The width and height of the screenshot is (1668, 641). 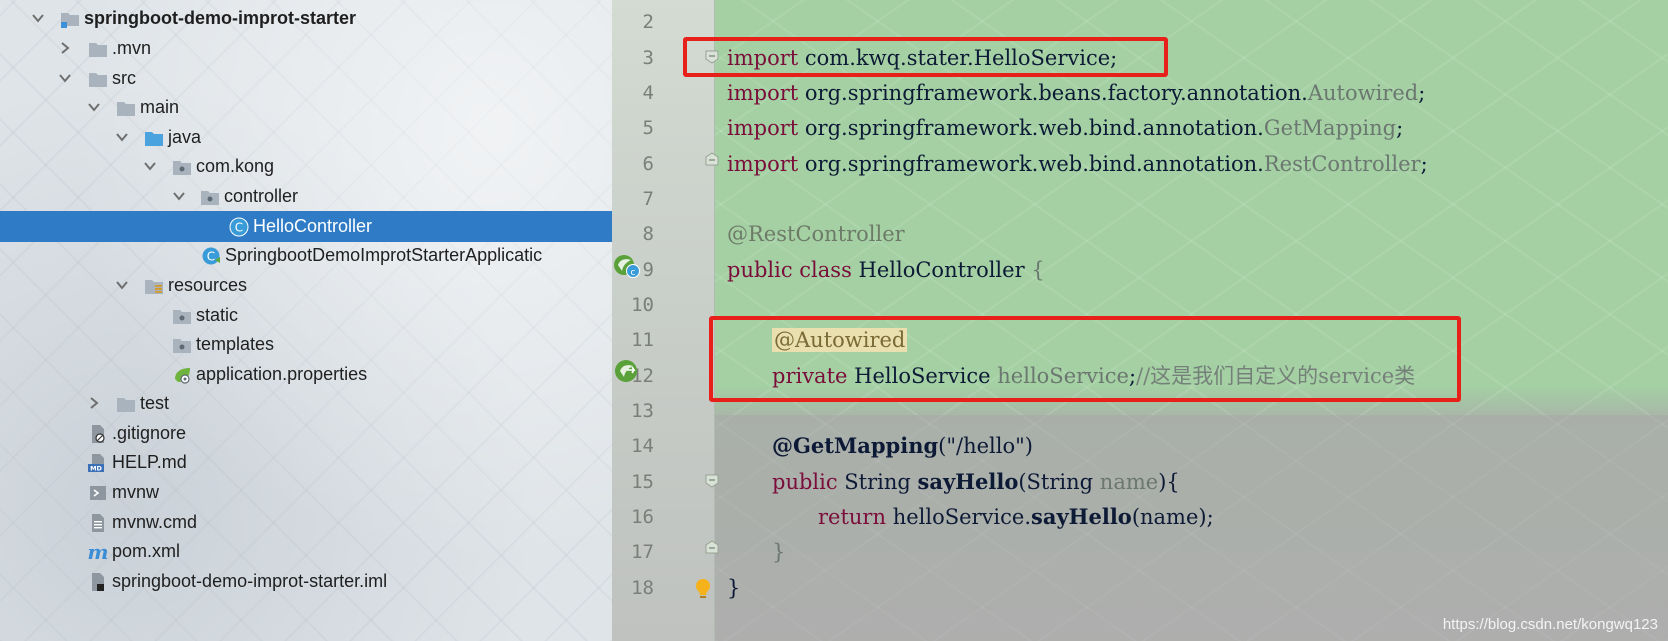 What do you see at coordinates (1140, 481) in the screenshot?
I see `code-line-15: 15 public String sayHello(String name){` at bounding box center [1140, 481].